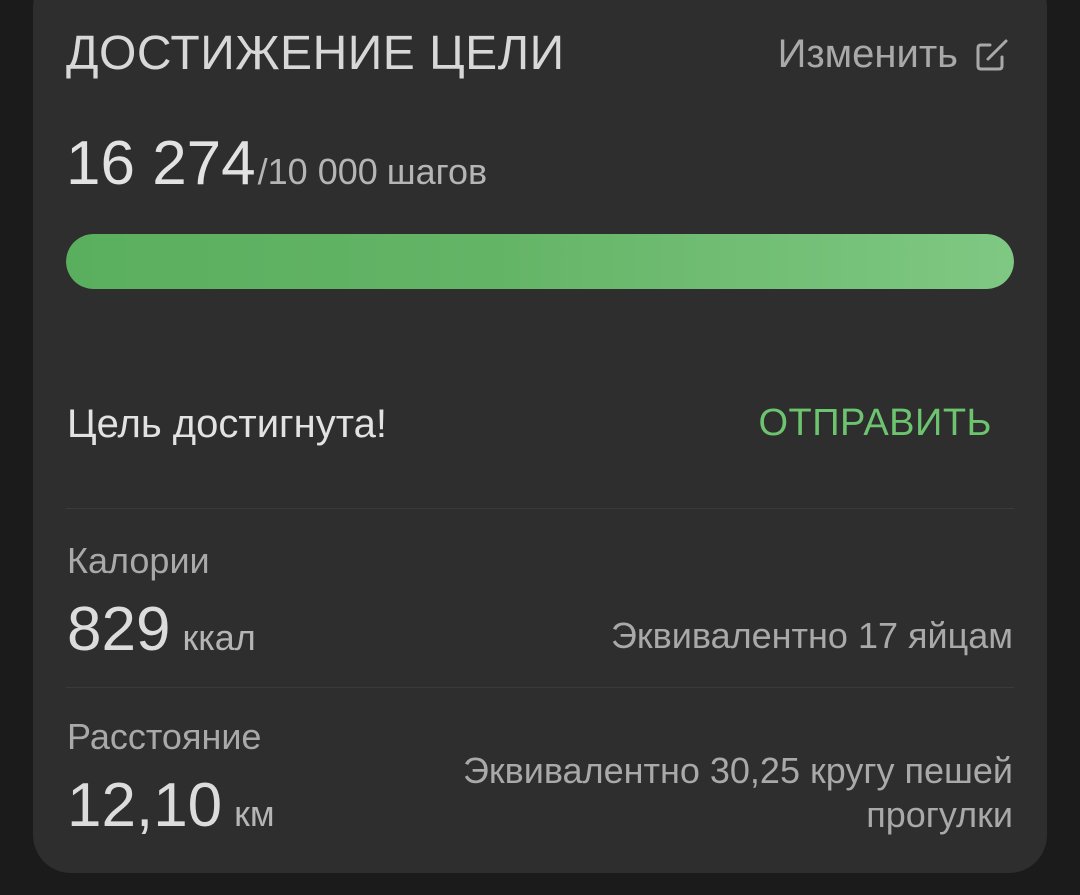  What do you see at coordinates (437, 171) in the screenshot?
I see `steps-unit: шагов` at bounding box center [437, 171].